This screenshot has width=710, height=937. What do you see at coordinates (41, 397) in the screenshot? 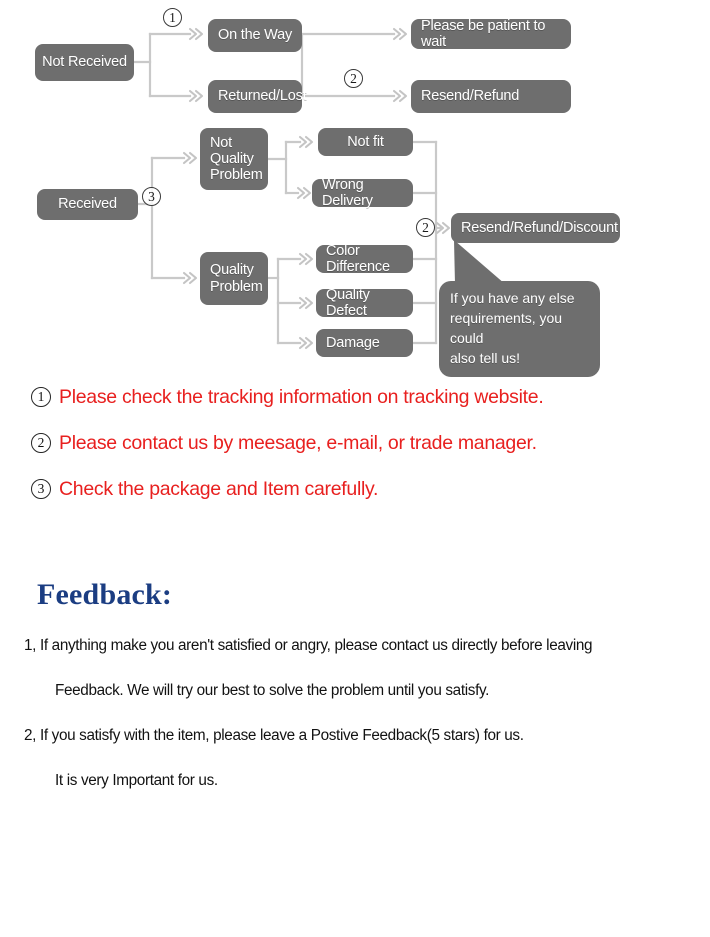
I see `note-marker: 1` at bounding box center [41, 397].